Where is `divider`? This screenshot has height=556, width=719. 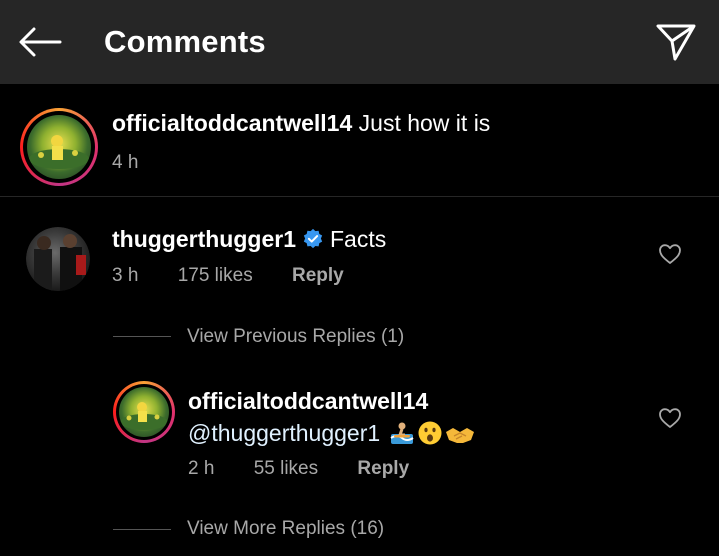 divider is located at coordinates (359, 196).